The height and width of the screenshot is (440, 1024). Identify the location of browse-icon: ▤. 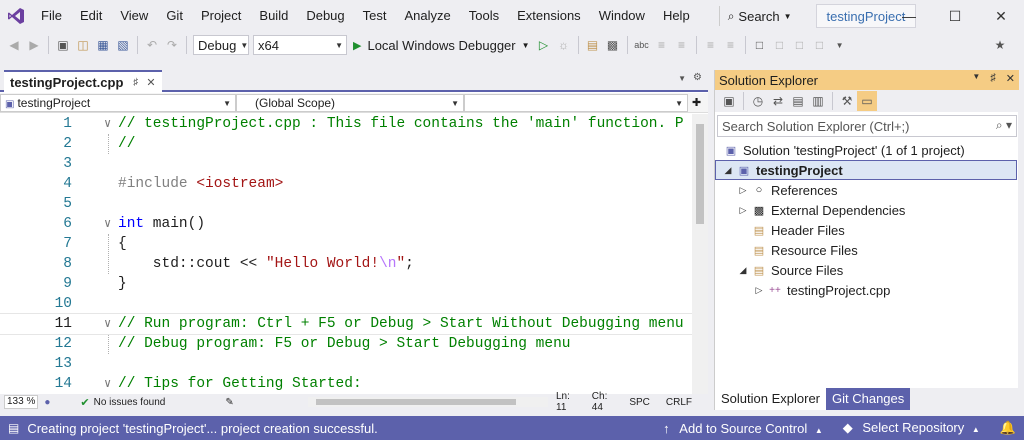
(593, 45).